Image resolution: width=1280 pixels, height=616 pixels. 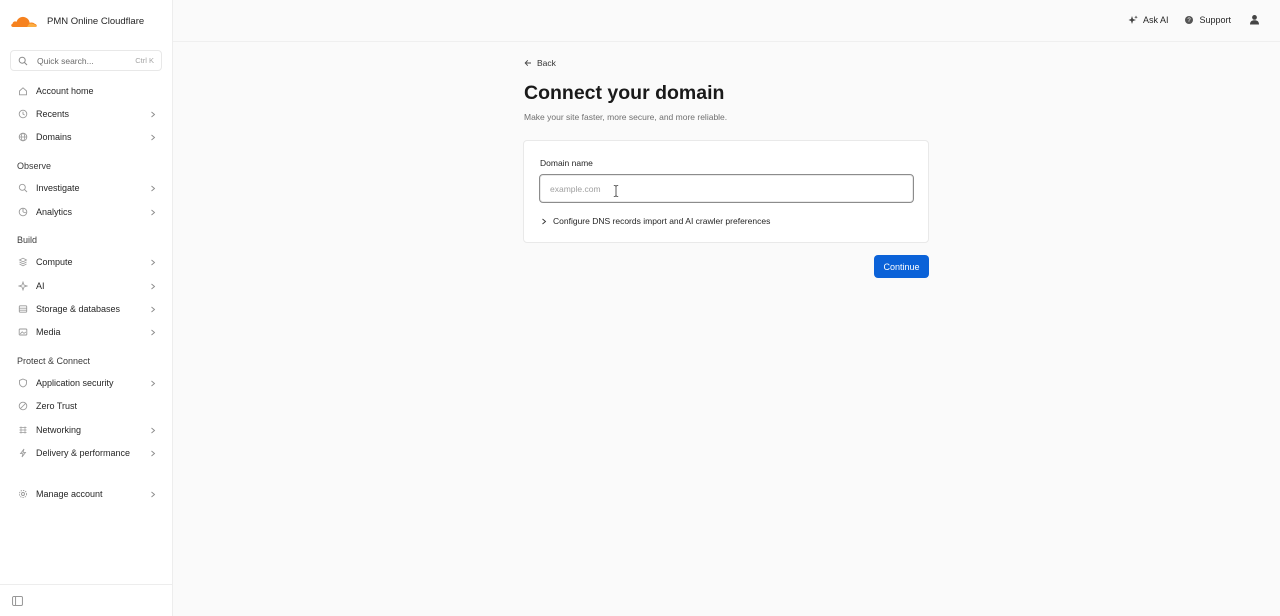 What do you see at coordinates (86, 600) in the screenshot?
I see `sidebar-footer` at bounding box center [86, 600].